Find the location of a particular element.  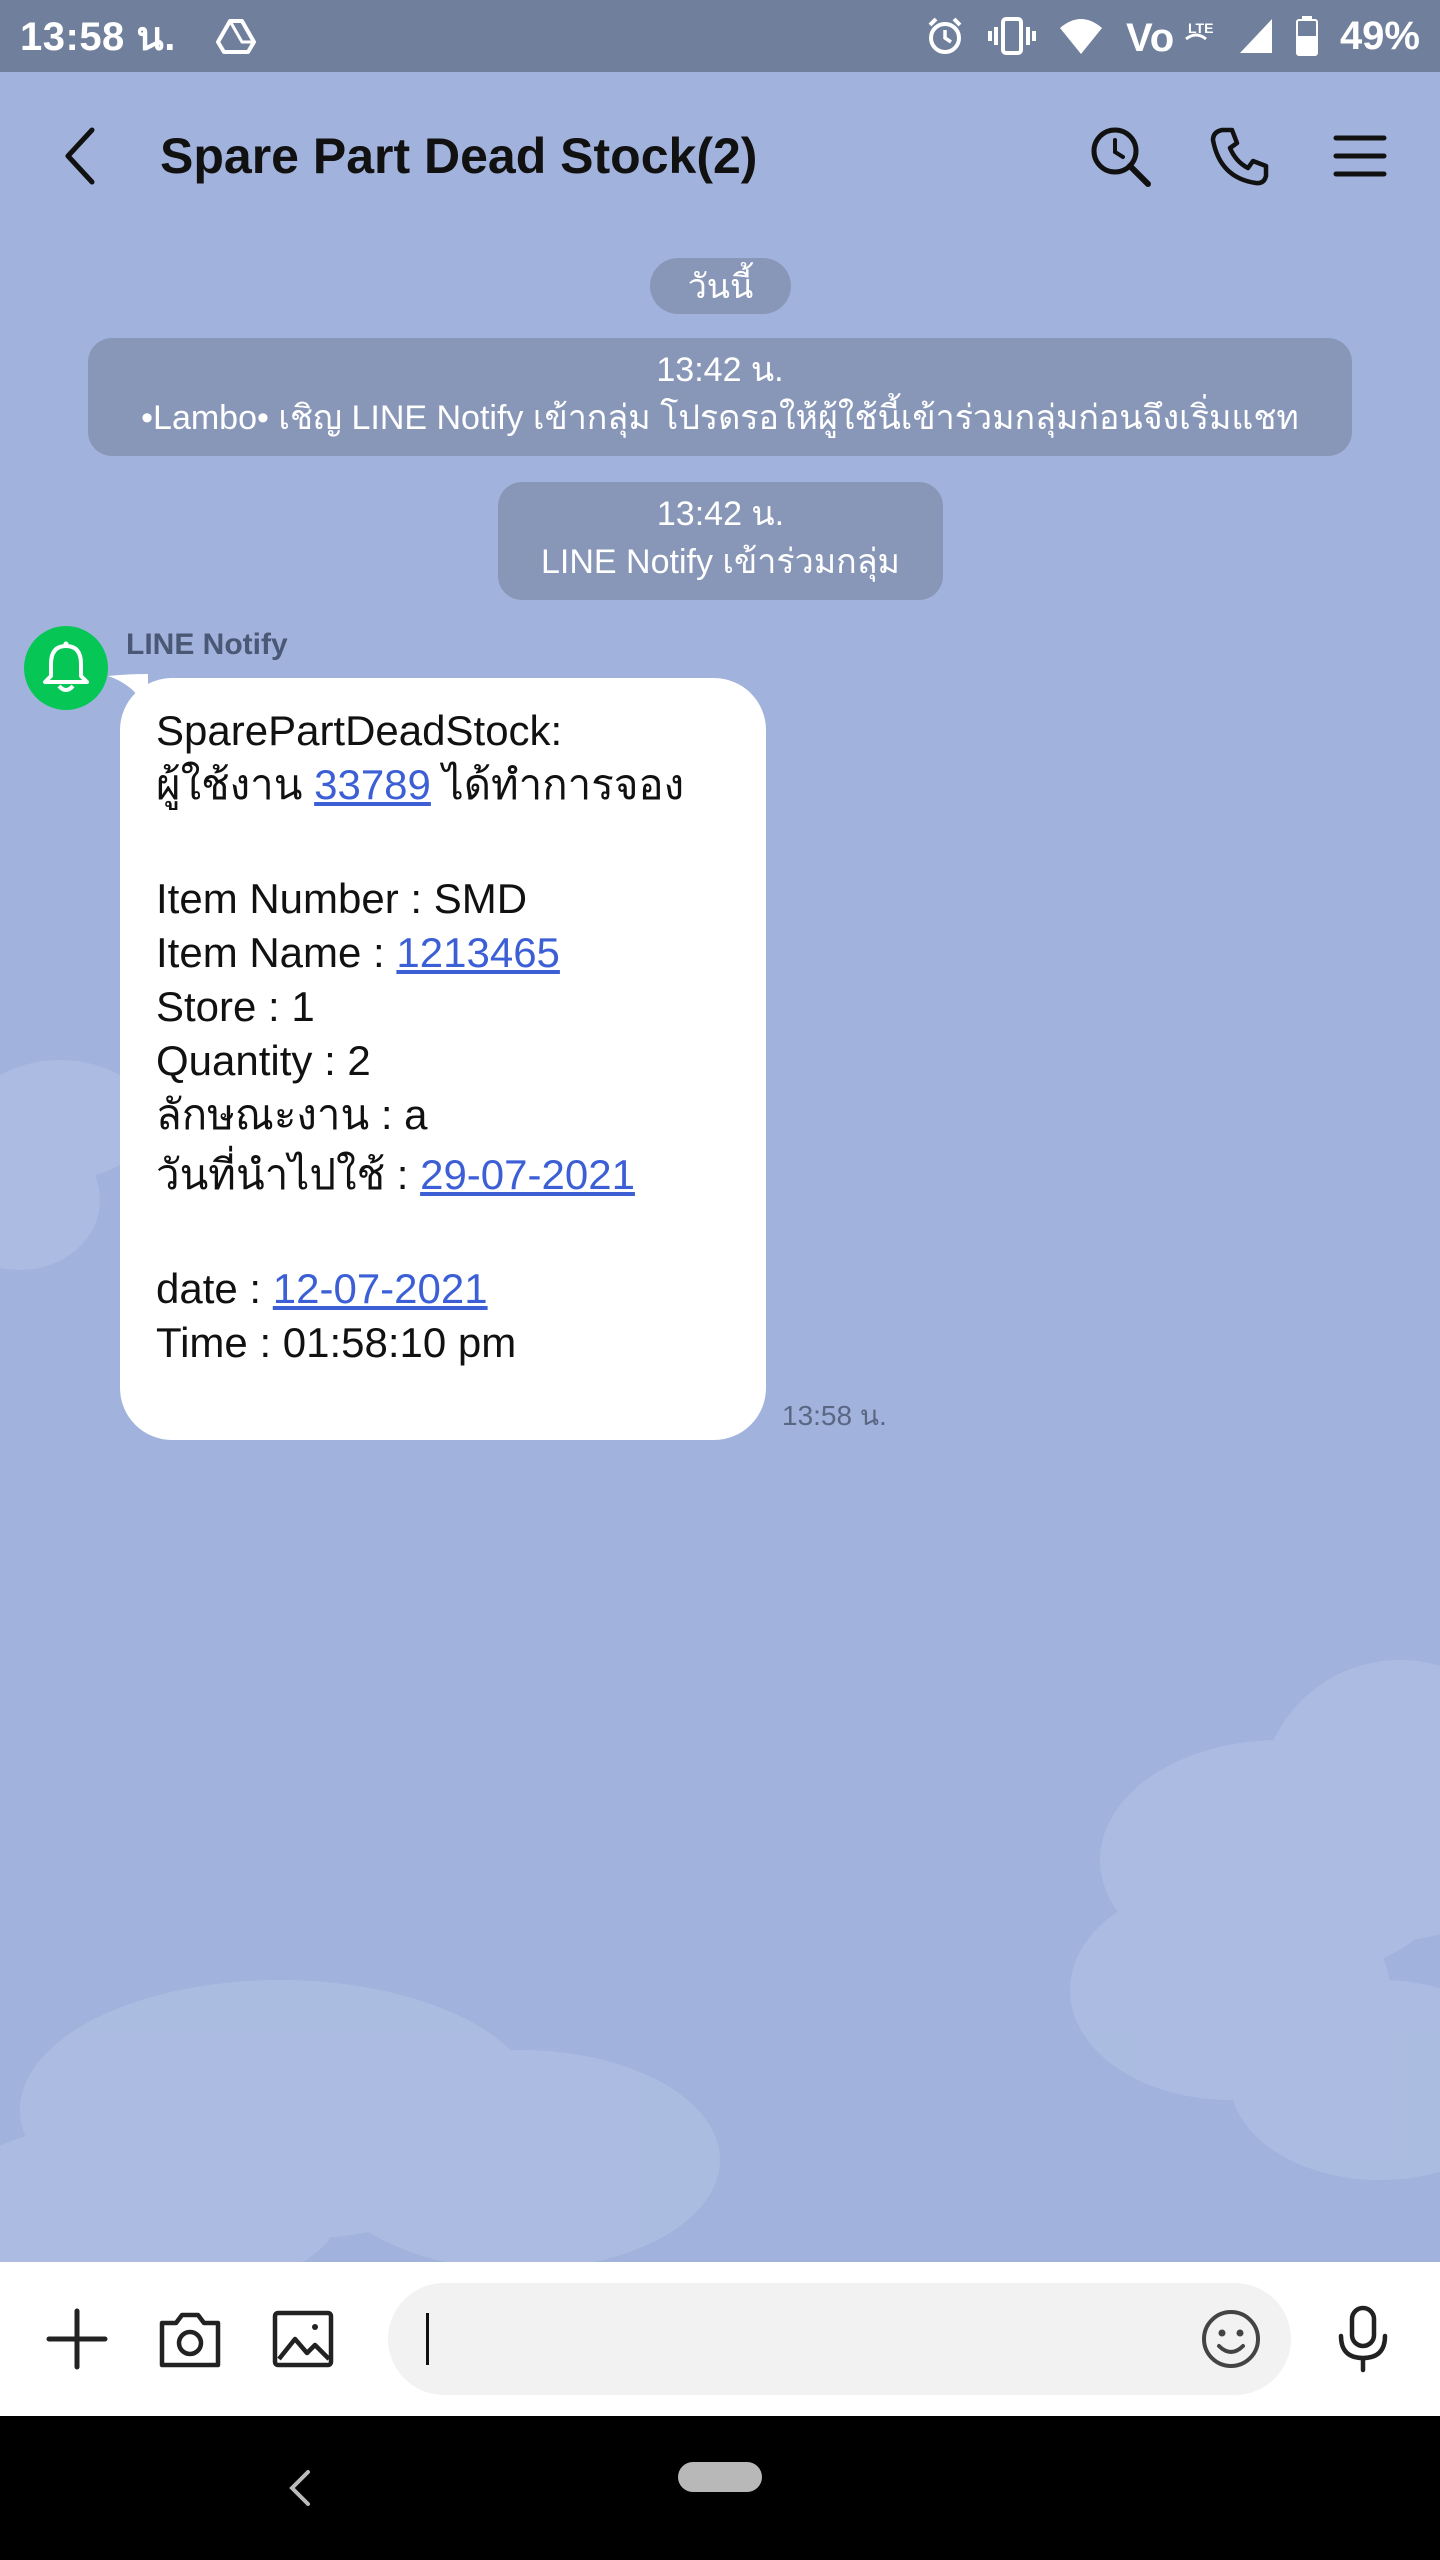

volte-icon: Vo LTE is located at coordinates (1171, 36).